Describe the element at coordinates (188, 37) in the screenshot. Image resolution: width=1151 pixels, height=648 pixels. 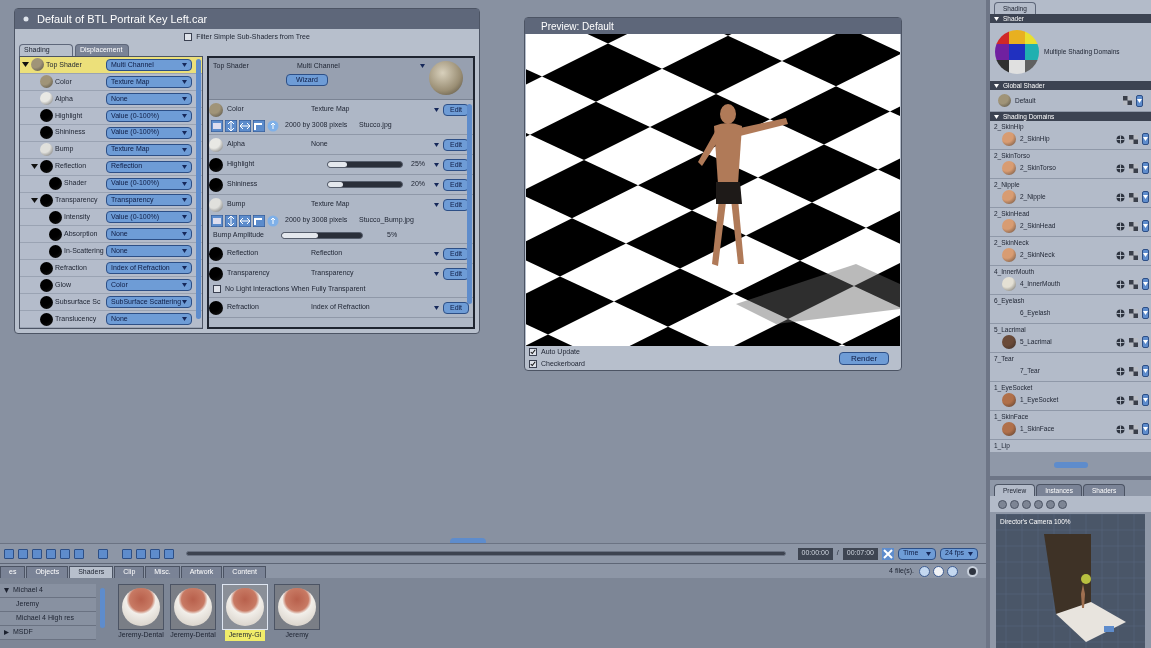
I see `filter-checkbox` at that location.